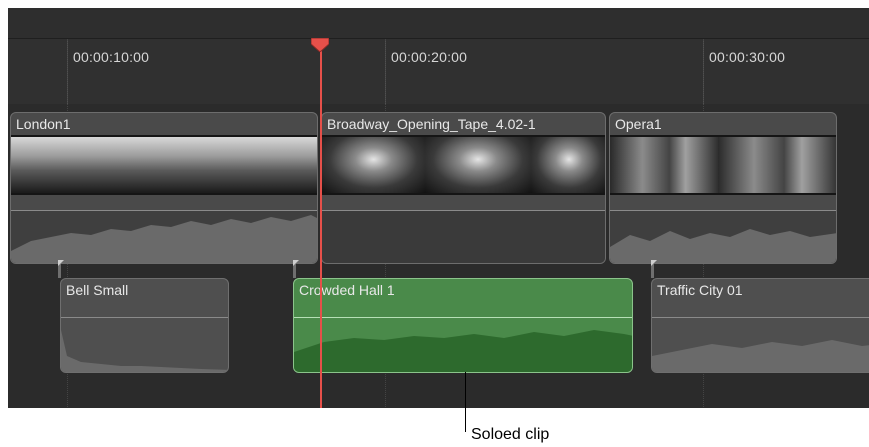  What do you see at coordinates (760, 325) in the screenshot?
I see `clip-traffic-city-01: Traffic City 01` at bounding box center [760, 325].